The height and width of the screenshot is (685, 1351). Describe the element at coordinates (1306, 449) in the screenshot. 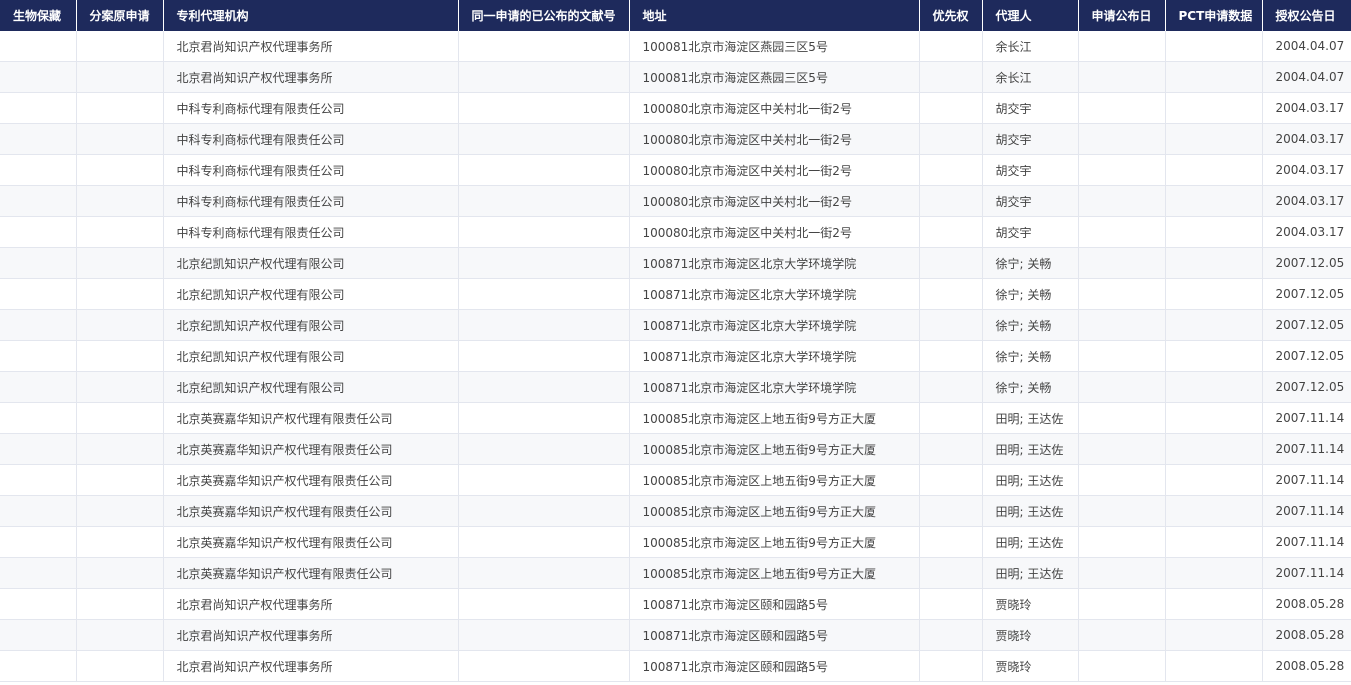

I see `cell-grant-date: 2007.11.14` at that location.